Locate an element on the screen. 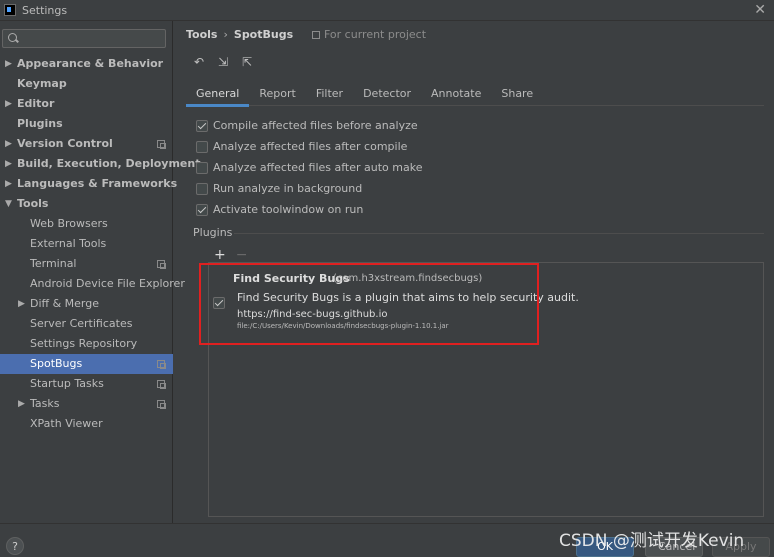 This screenshot has width=774, height=557. option-row: Run analyze in background is located at coordinates (309, 188).